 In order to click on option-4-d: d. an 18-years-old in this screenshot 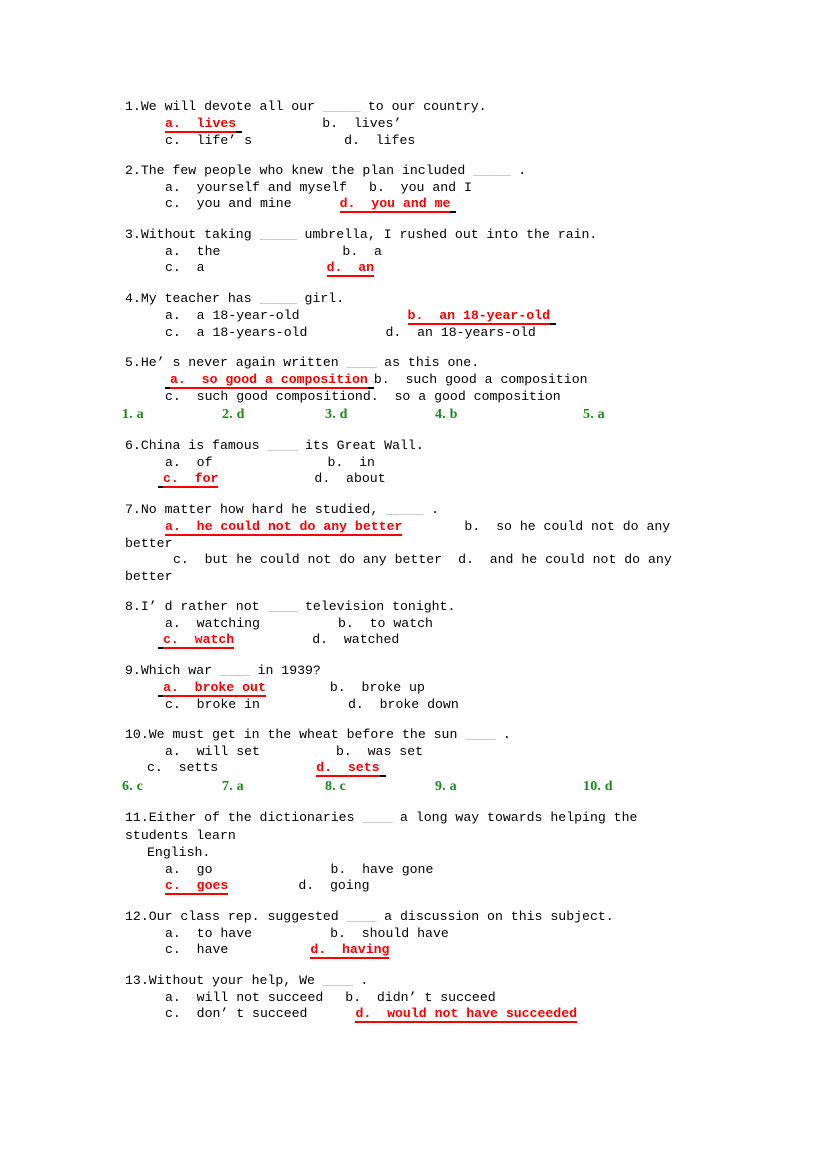, I will do `click(460, 332)`.